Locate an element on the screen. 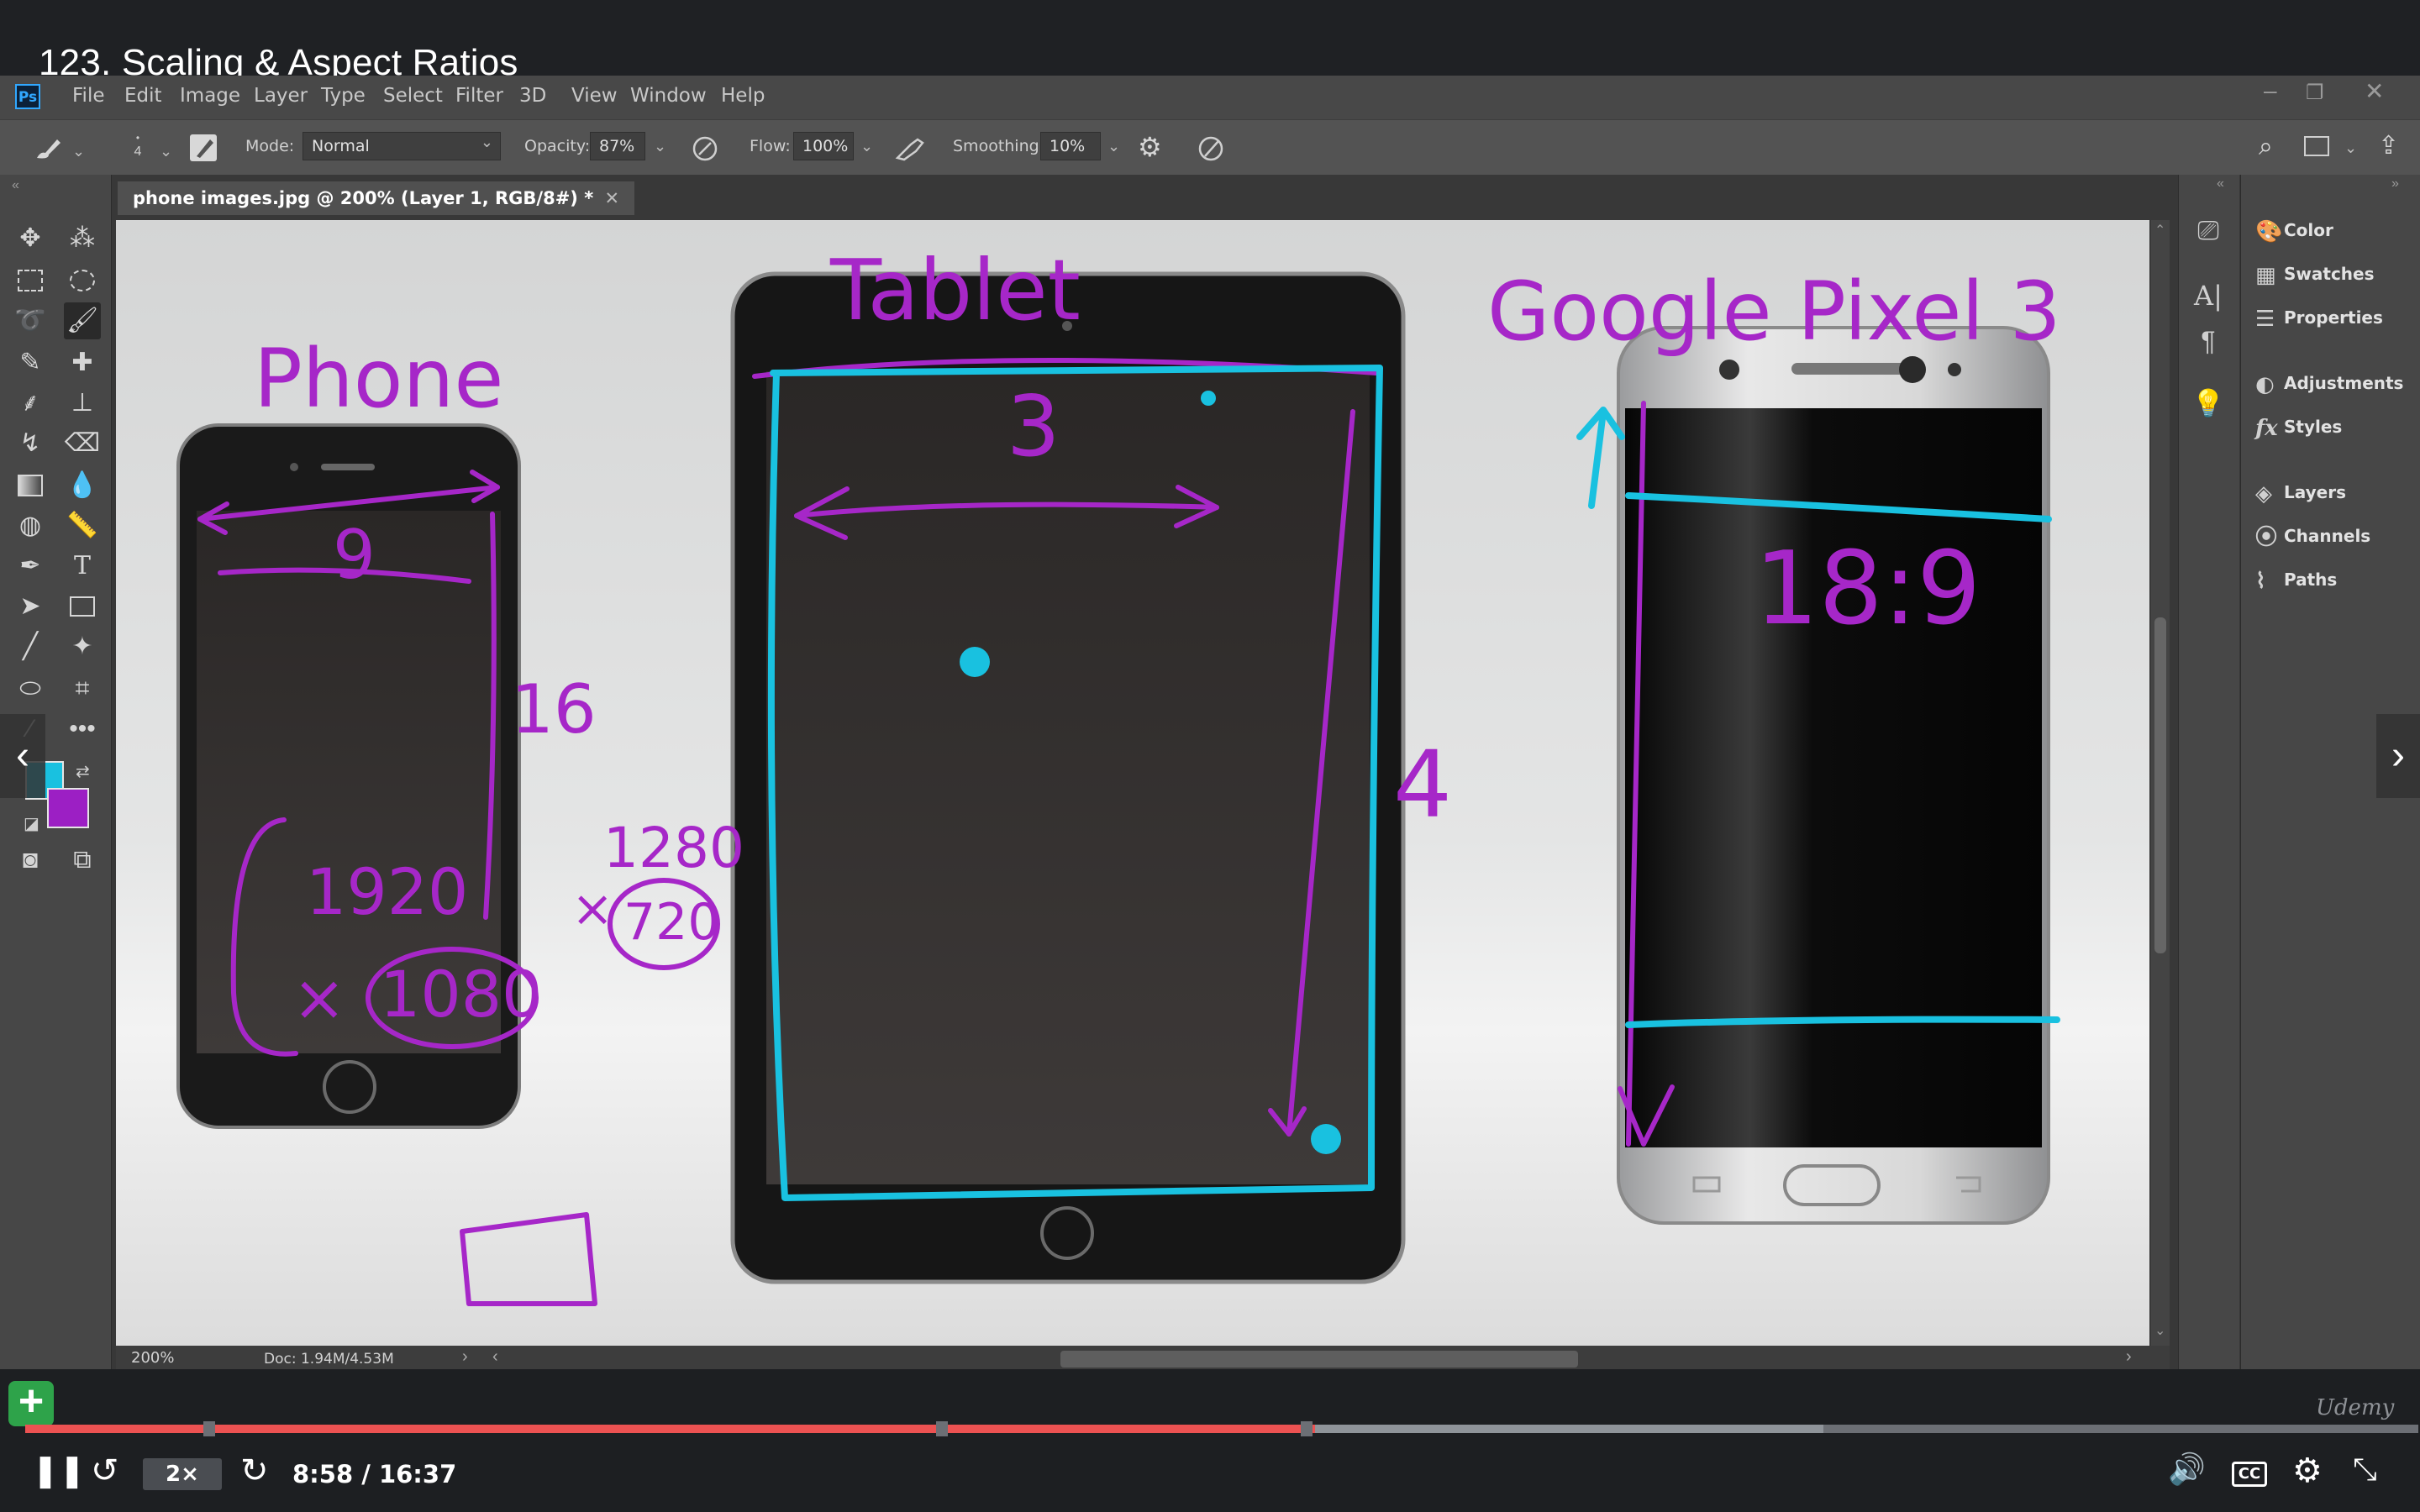 The width and height of the screenshot is (2420, 1512). panel-adjustments: ◐ Adjustments is located at coordinates (2329, 383).